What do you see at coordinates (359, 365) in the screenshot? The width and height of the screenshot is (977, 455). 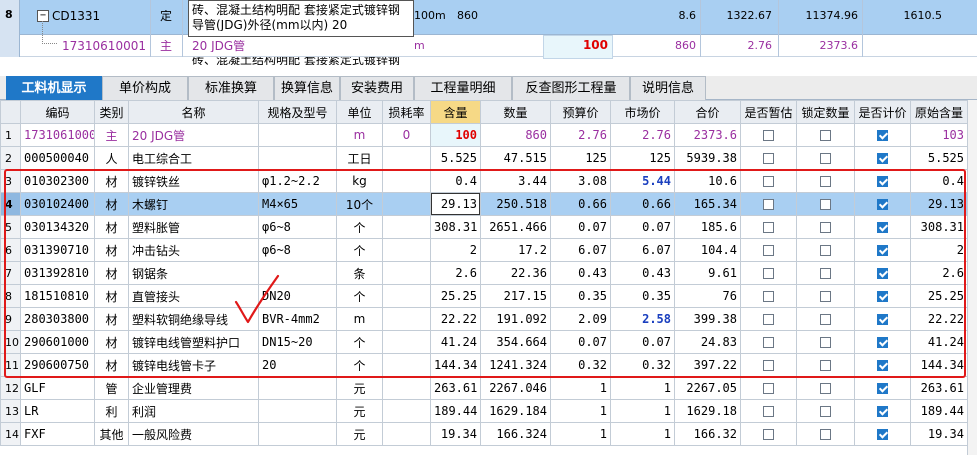 I see `unit-cell: 个` at bounding box center [359, 365].